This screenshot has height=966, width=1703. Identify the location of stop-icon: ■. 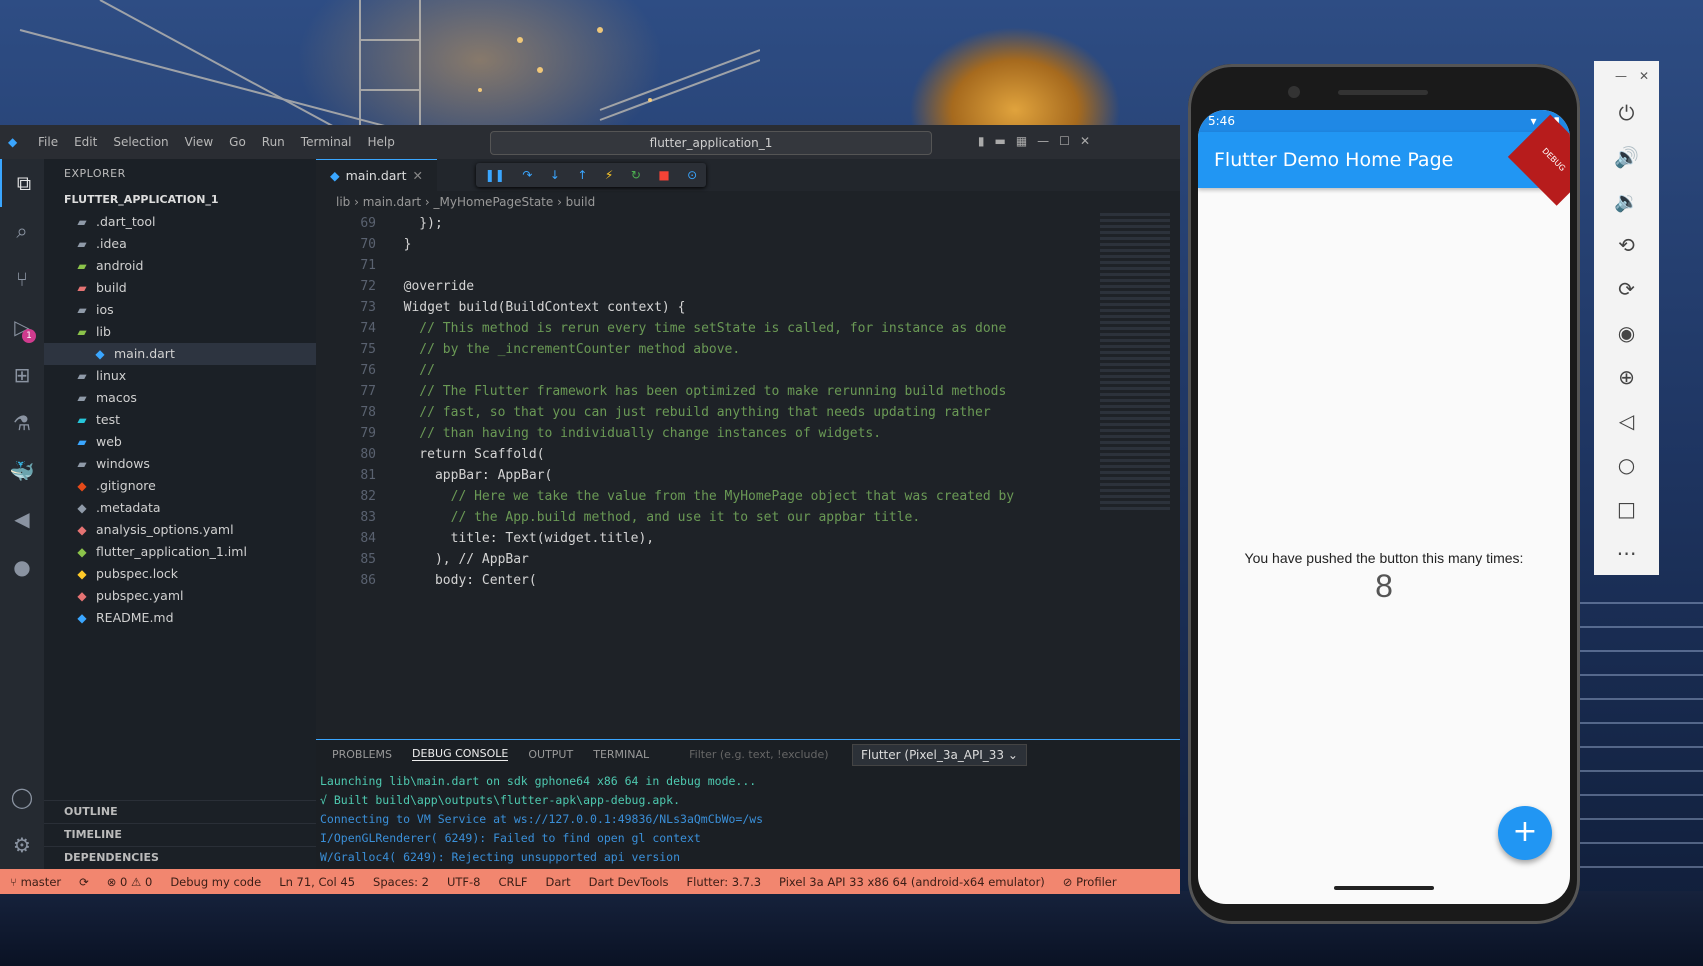
(663, 175).